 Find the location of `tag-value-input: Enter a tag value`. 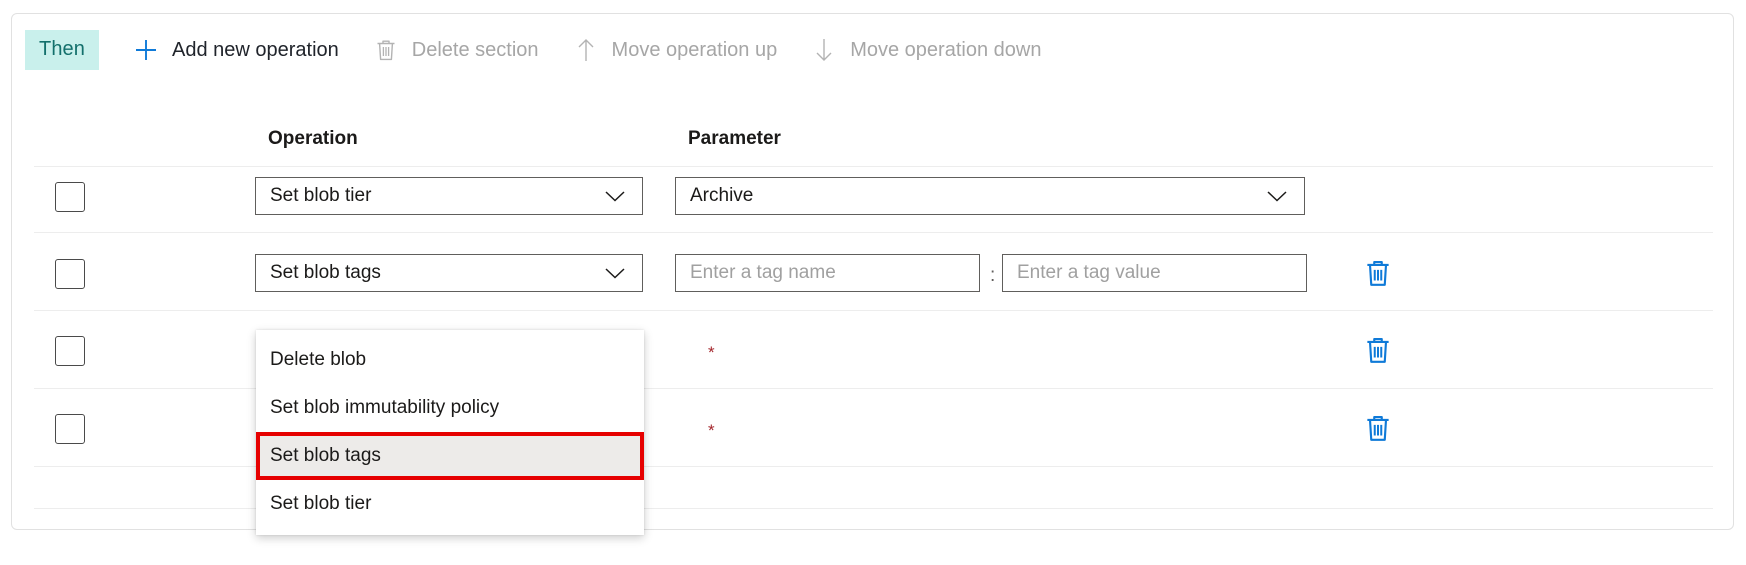

tag-value-input: Enter a tag value is located at coordinates (1154, 273).